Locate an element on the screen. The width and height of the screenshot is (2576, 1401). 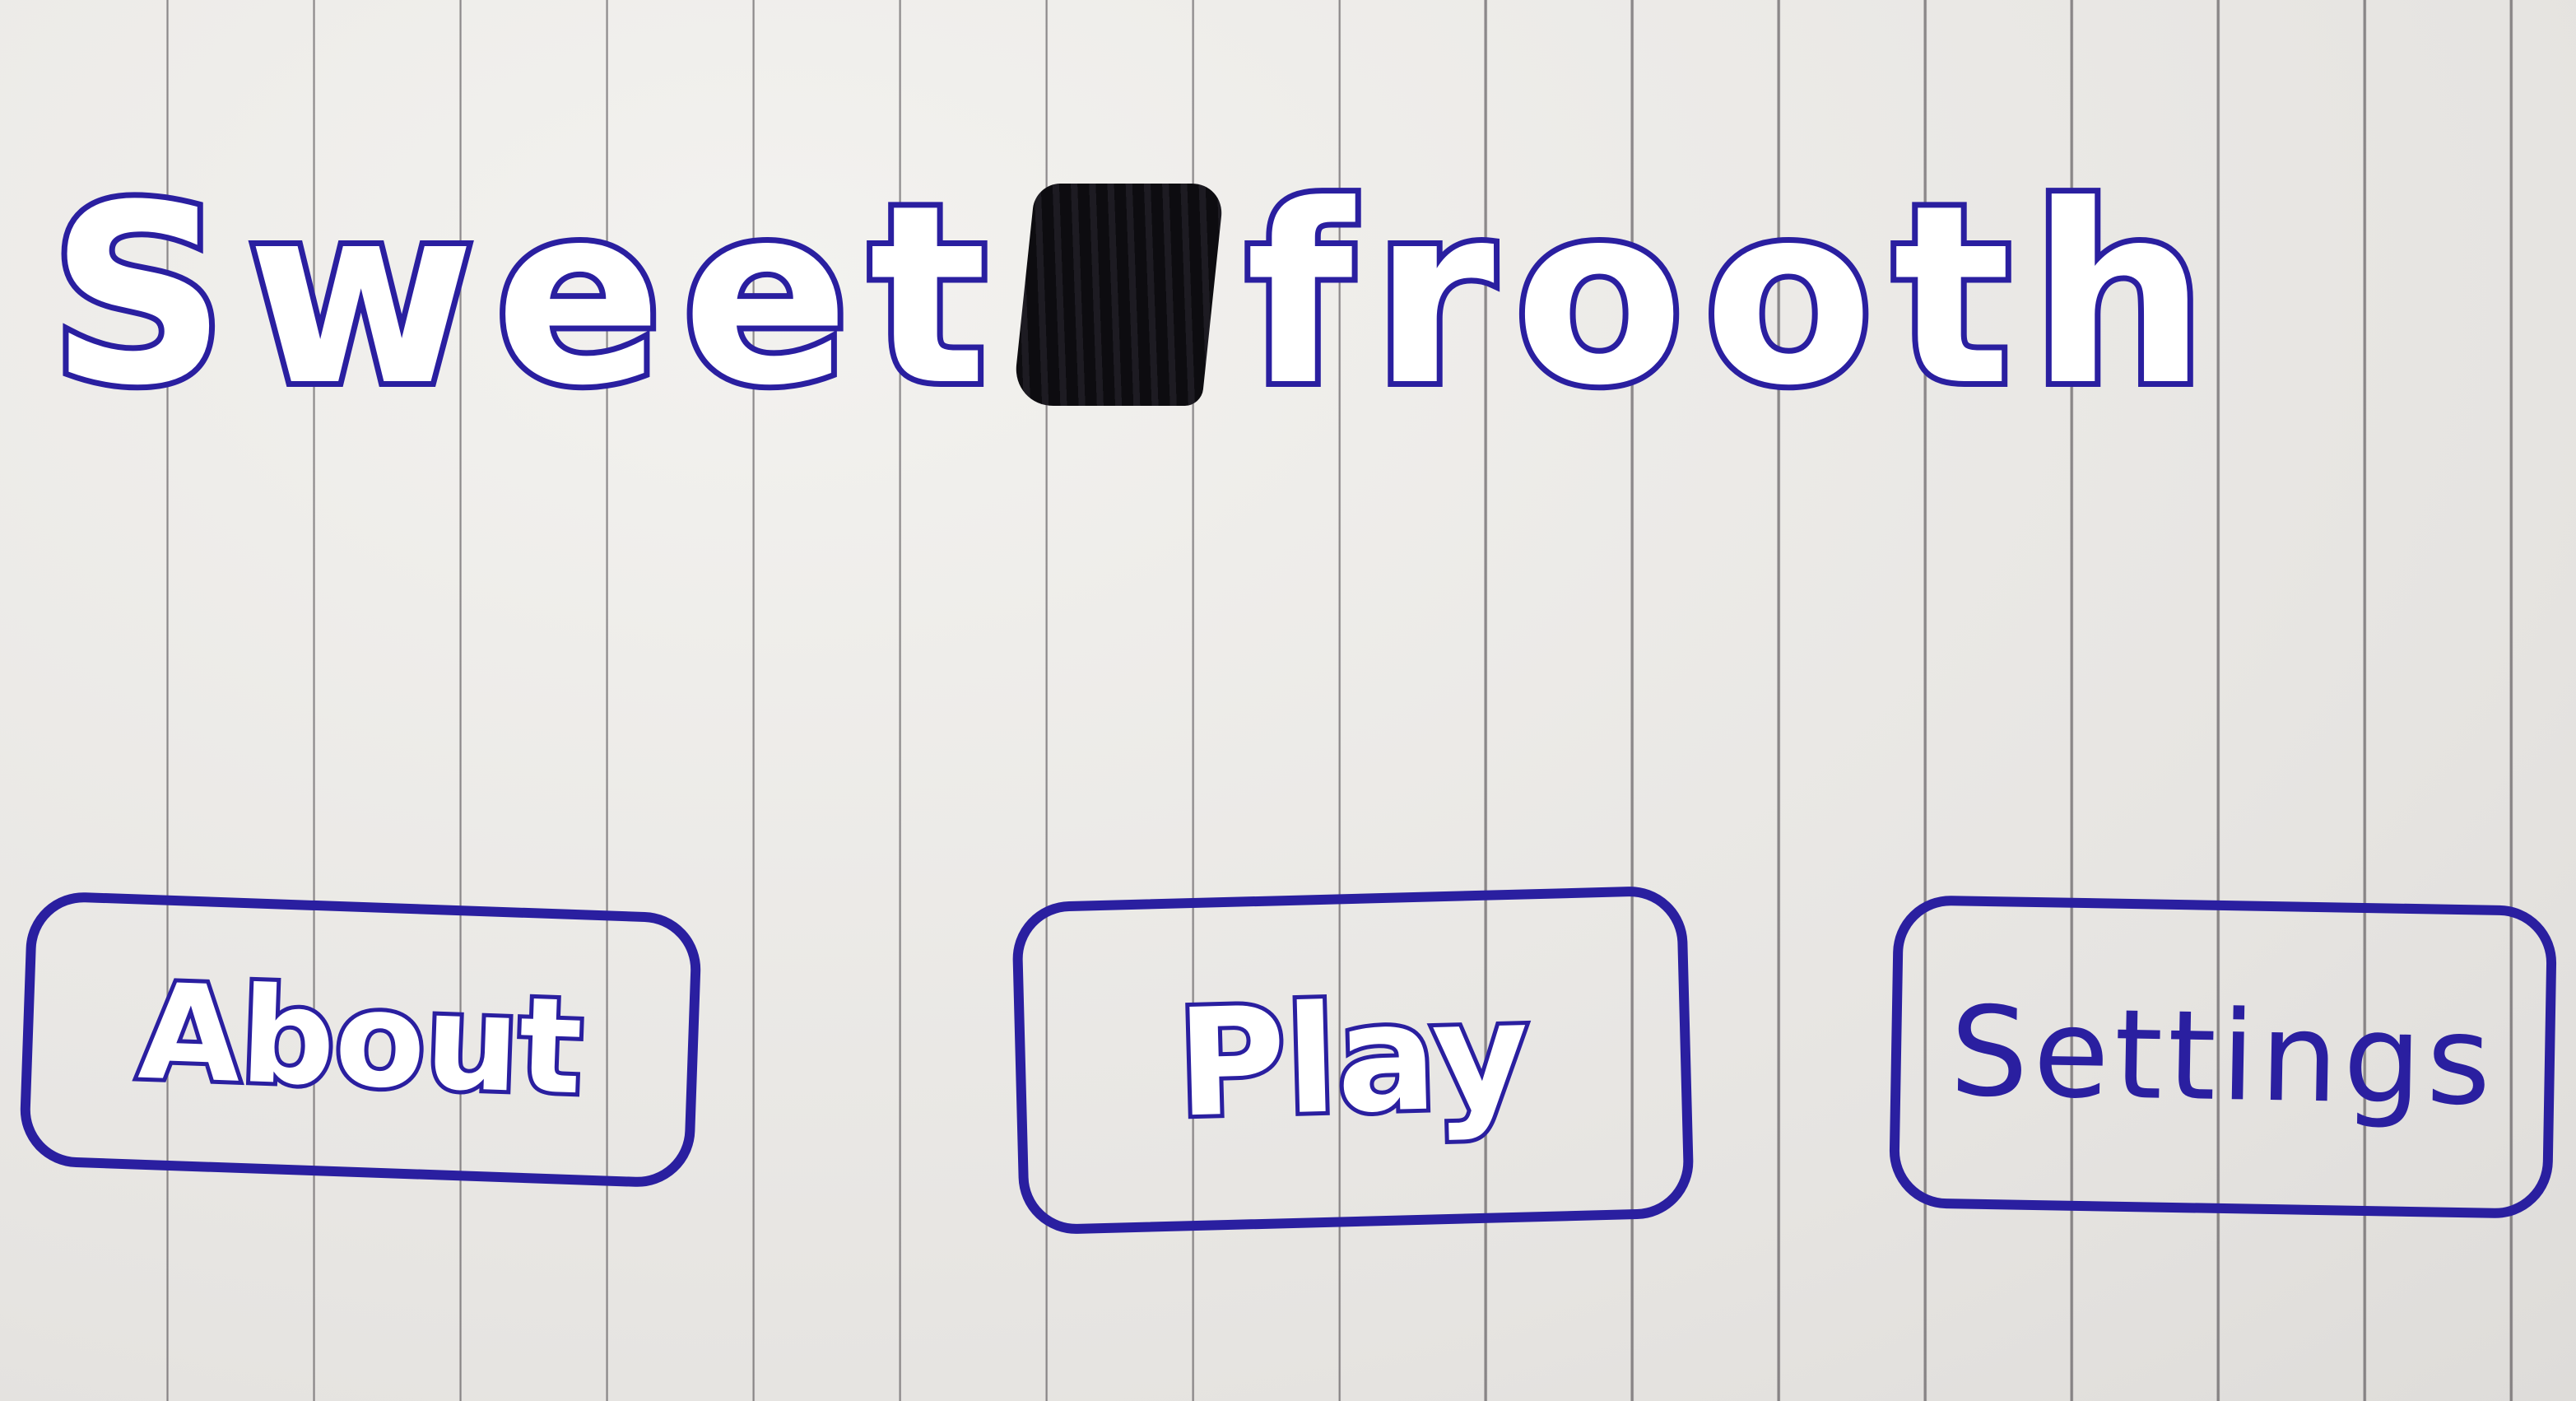
play-button-label: Play is located at coordinates (1353, 1059).